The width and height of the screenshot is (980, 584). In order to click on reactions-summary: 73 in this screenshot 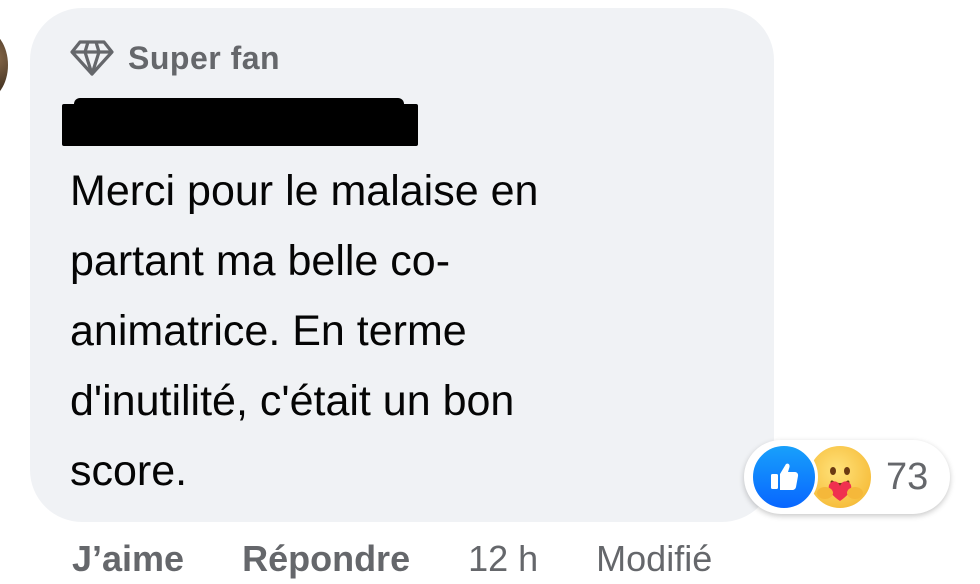, I will do `click(847, 477)`.